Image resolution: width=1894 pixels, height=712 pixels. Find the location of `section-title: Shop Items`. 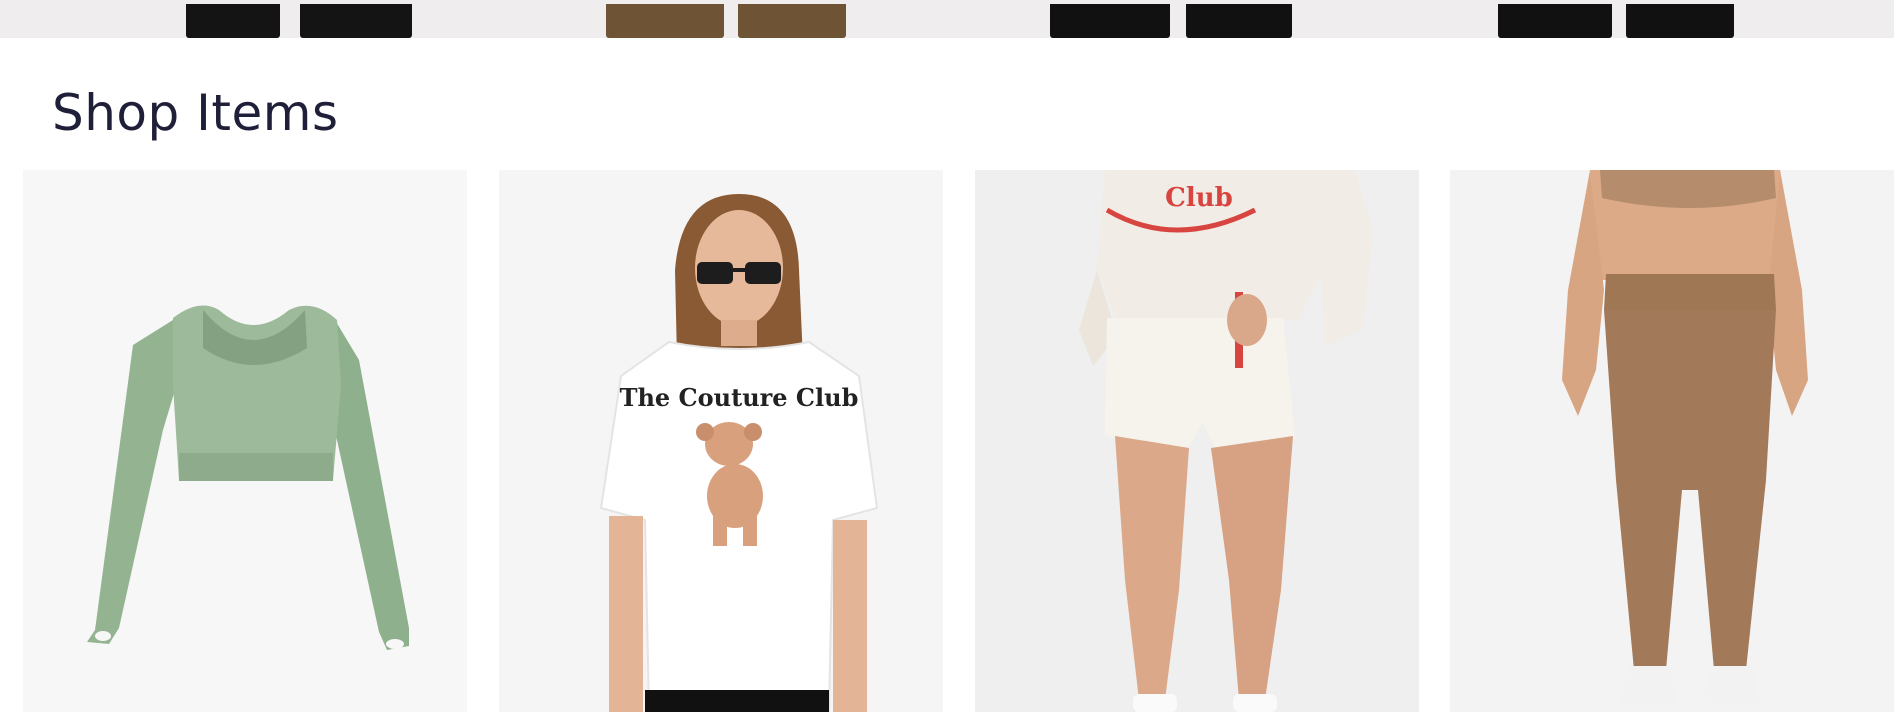

section-title: Shop Items is located at coordinates (195, 113).